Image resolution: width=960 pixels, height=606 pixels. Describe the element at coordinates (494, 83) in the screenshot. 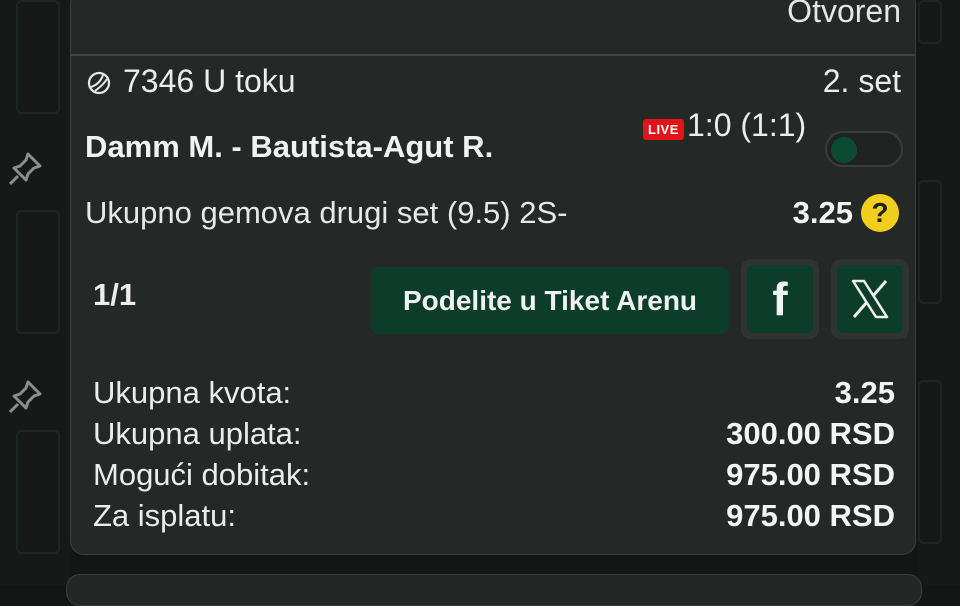

I see `event-header: 7346 U toku 2. set` at that location.